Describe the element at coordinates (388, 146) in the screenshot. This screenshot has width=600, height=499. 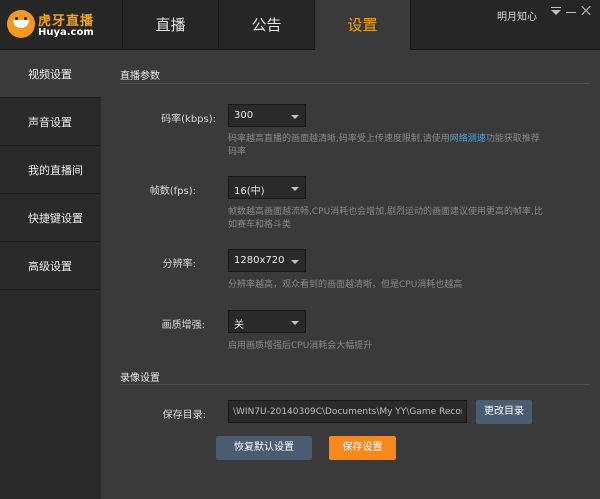
I see `bitrate-hint: 码率越高直播的画面越清晰,码率受上传速度限制,请使用网络测速功能获取推荐码率` at that location.